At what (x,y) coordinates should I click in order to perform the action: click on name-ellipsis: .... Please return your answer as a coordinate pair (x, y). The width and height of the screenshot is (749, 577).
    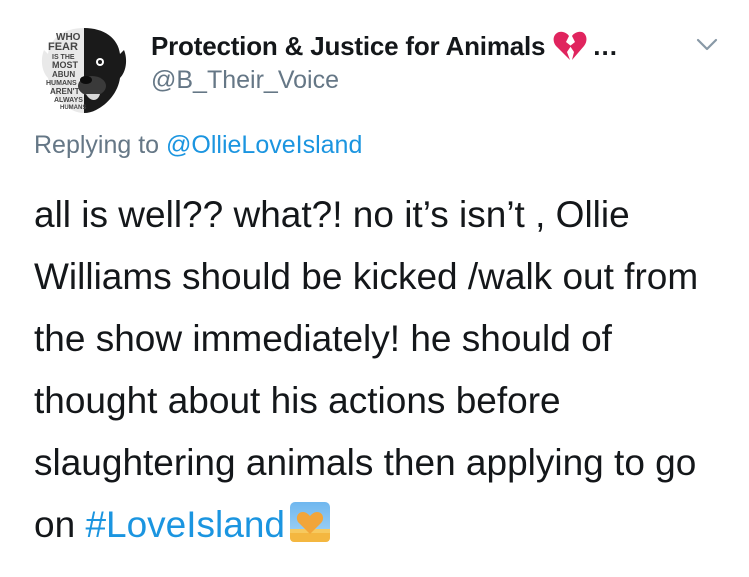
    Looking at the image, I should click on (605, 45).